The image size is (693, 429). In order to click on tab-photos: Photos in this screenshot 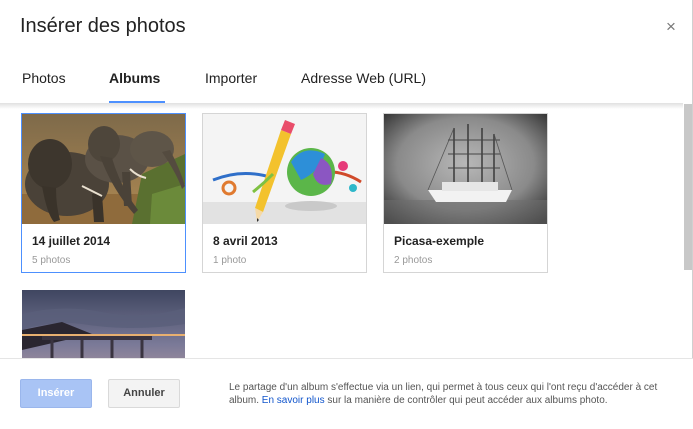, I will do `click(44, 78)`.